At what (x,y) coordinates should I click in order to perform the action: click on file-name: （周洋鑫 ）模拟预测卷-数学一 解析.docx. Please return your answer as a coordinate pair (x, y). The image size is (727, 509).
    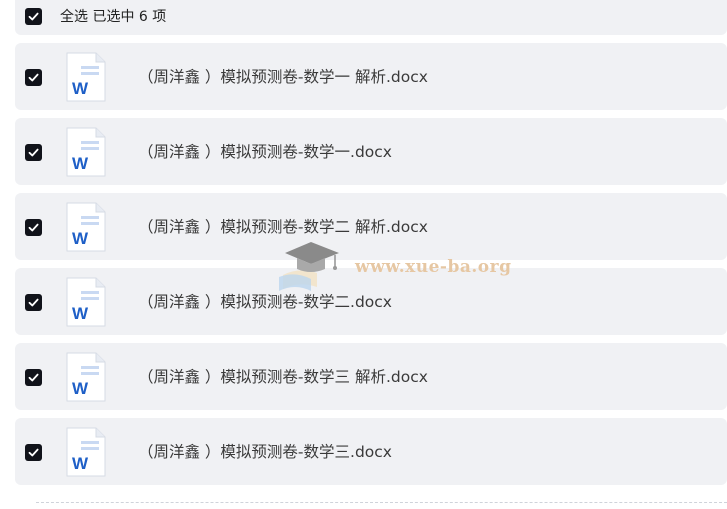
    Looking at the image, I should click on (283, 77).